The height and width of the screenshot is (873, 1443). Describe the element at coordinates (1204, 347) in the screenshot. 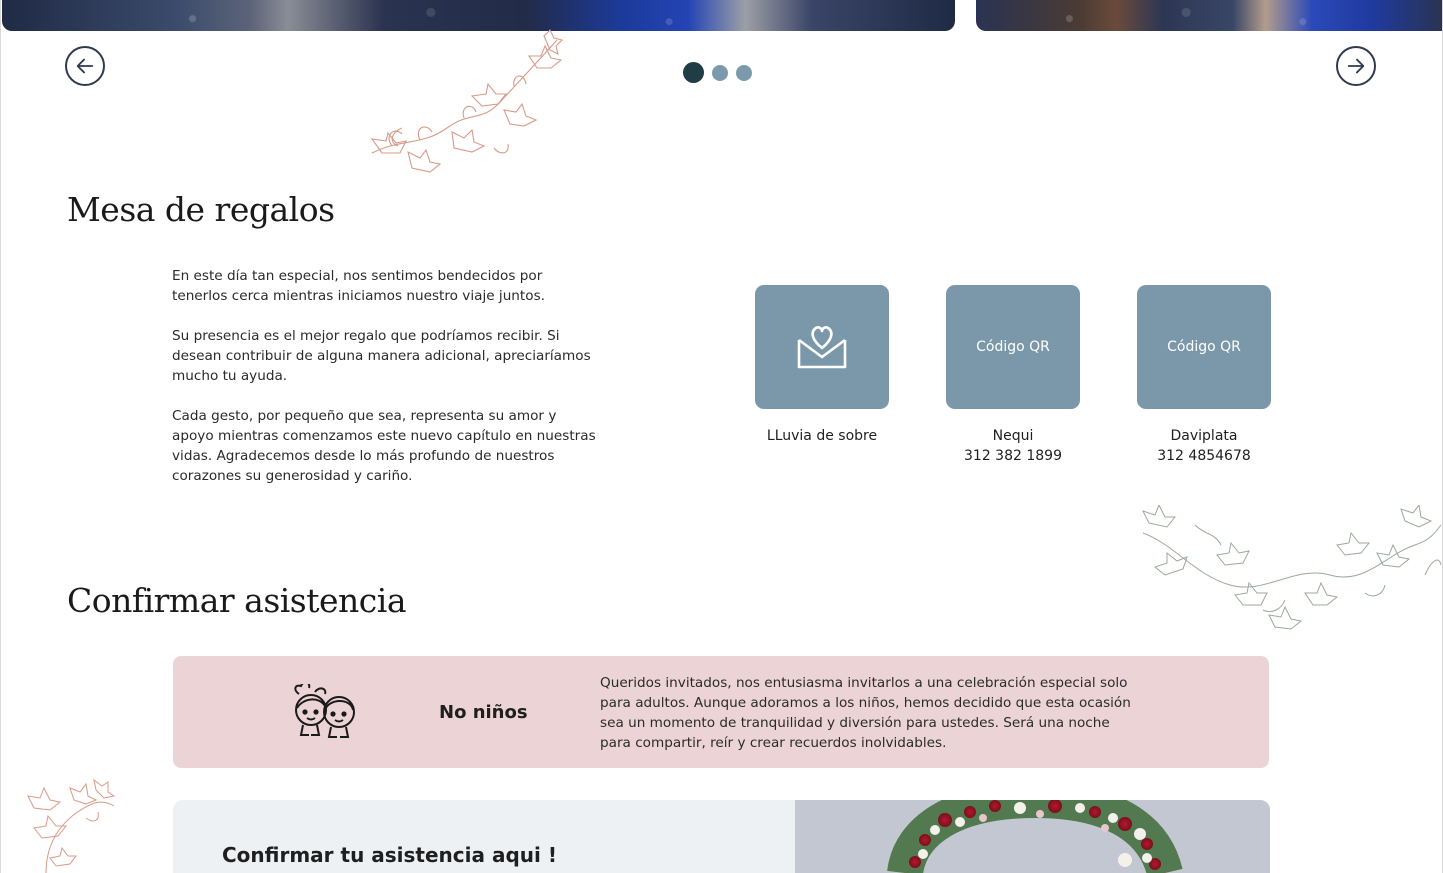

I see `gift-card-daviplata-qr: Código QR` at that location.